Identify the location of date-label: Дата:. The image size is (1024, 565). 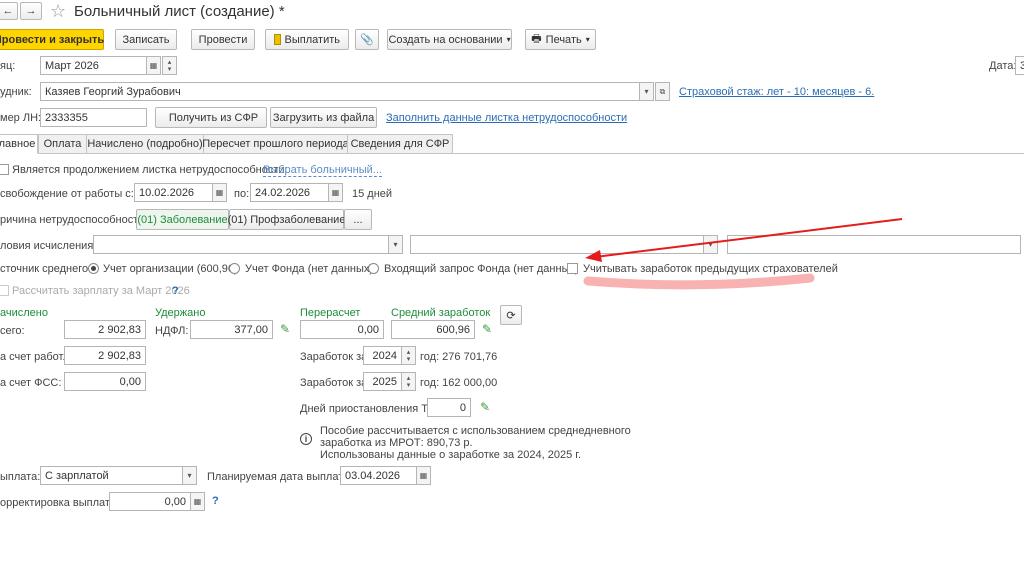
(1003, 66).